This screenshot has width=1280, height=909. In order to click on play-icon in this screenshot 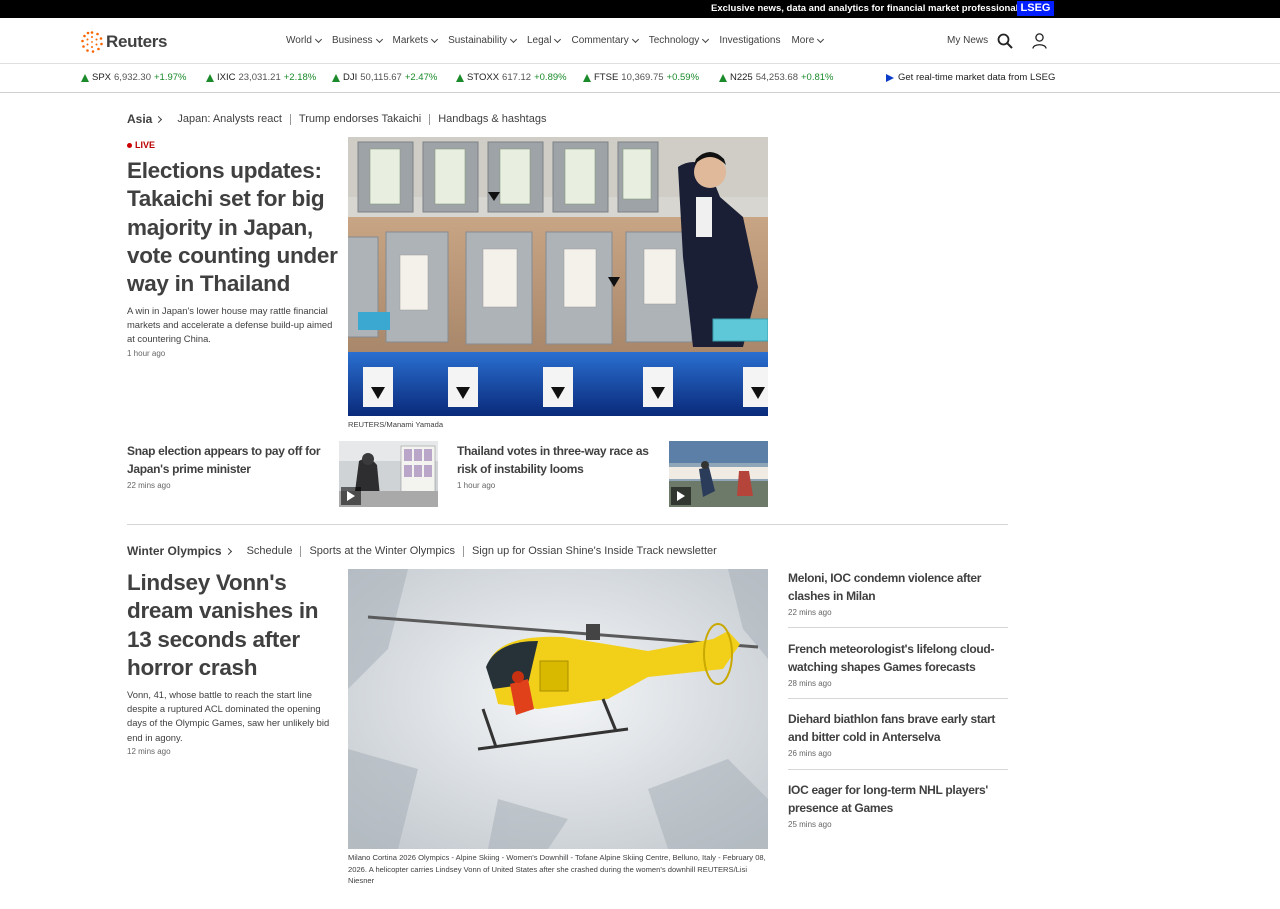, I will do `click(890, 77)`.